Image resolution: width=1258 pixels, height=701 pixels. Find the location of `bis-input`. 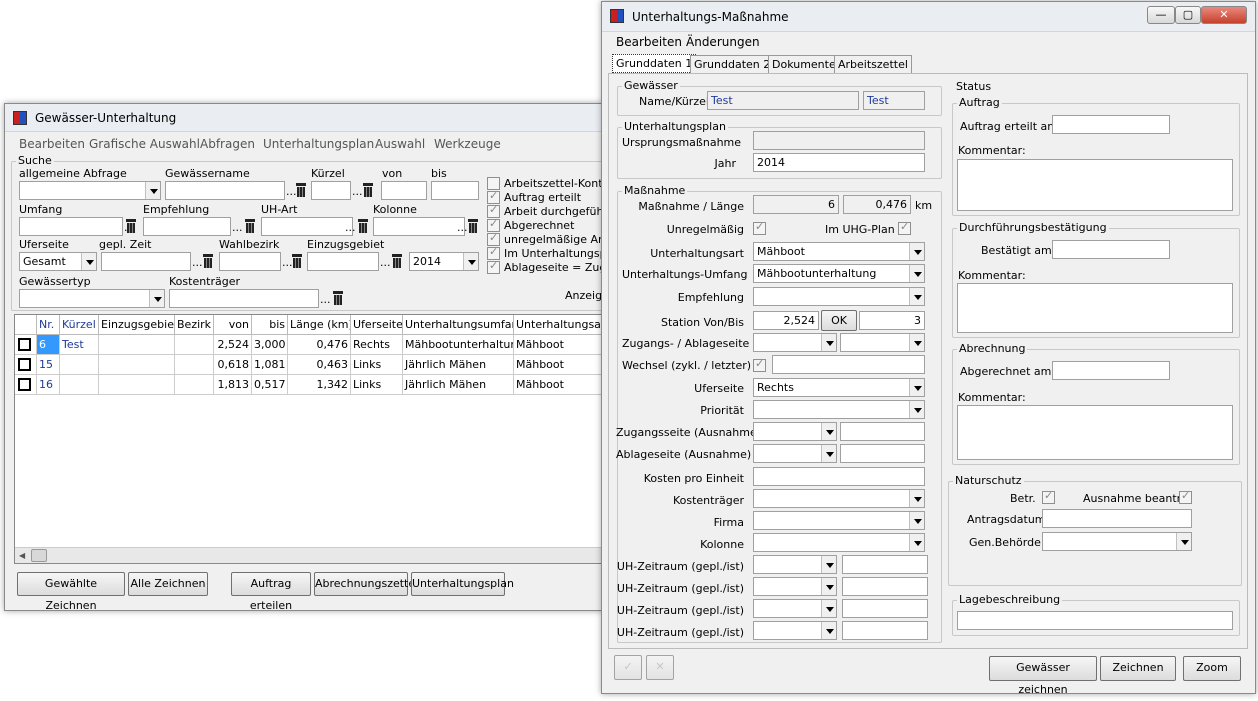

bis-input is located at coordinates (455, 190).